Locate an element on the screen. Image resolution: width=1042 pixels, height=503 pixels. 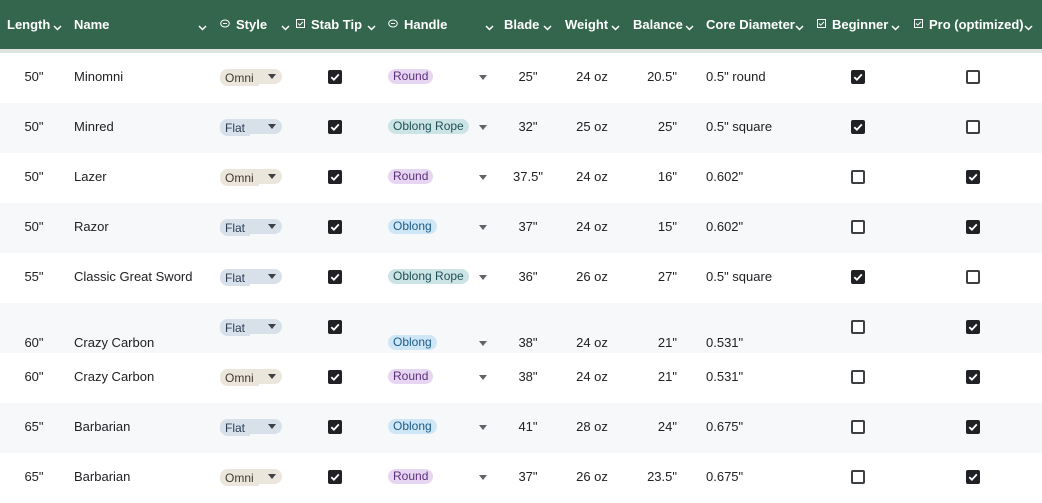
table-row: 50" Lazer Omni Round 37.5" 24 oz 16" 0.602" is located at coordinates (521, 178).